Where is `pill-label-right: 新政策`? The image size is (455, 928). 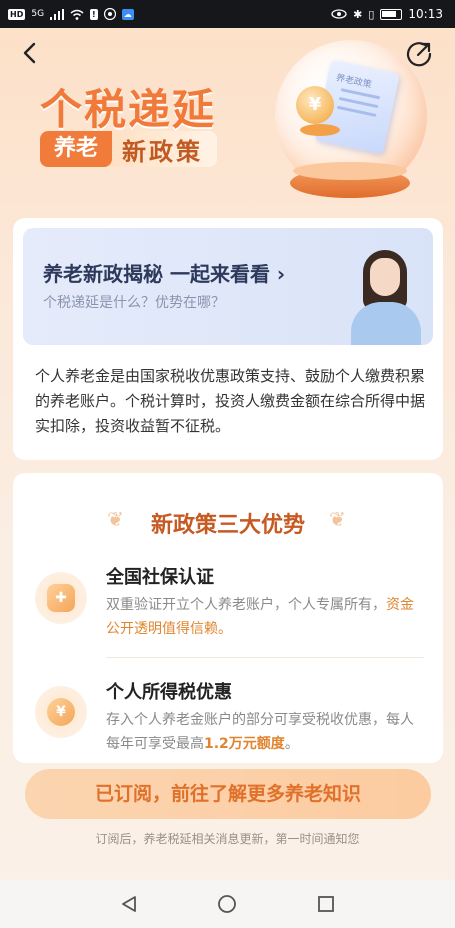
pill-label-right: 新政策 is located at coordinates (163, 151).